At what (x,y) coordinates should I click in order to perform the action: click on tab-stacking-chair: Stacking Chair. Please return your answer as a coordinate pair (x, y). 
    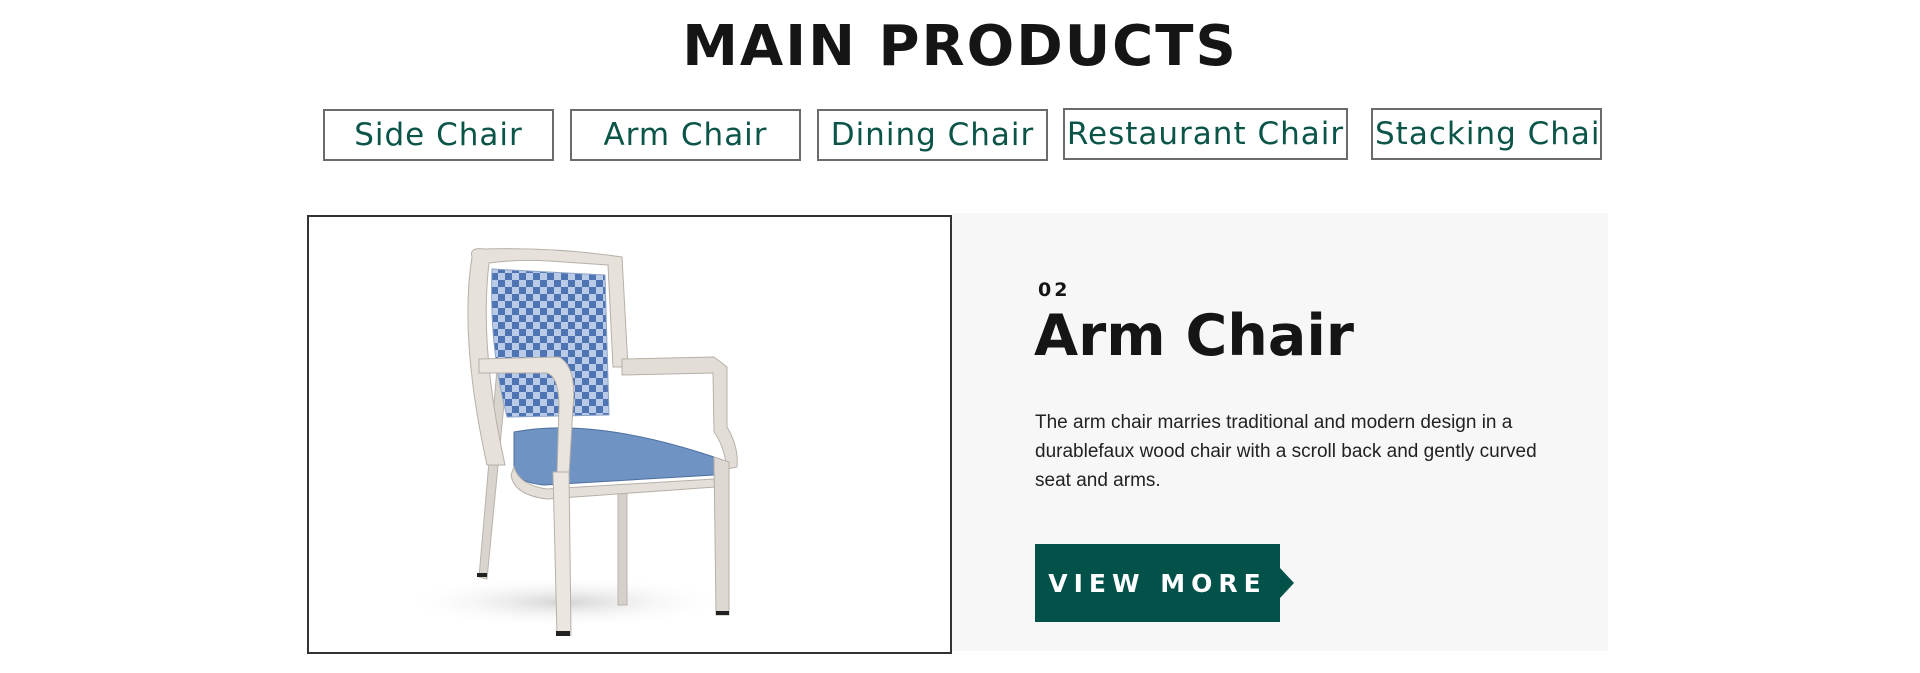
    Looking at the image, I should click on (1486, 134).